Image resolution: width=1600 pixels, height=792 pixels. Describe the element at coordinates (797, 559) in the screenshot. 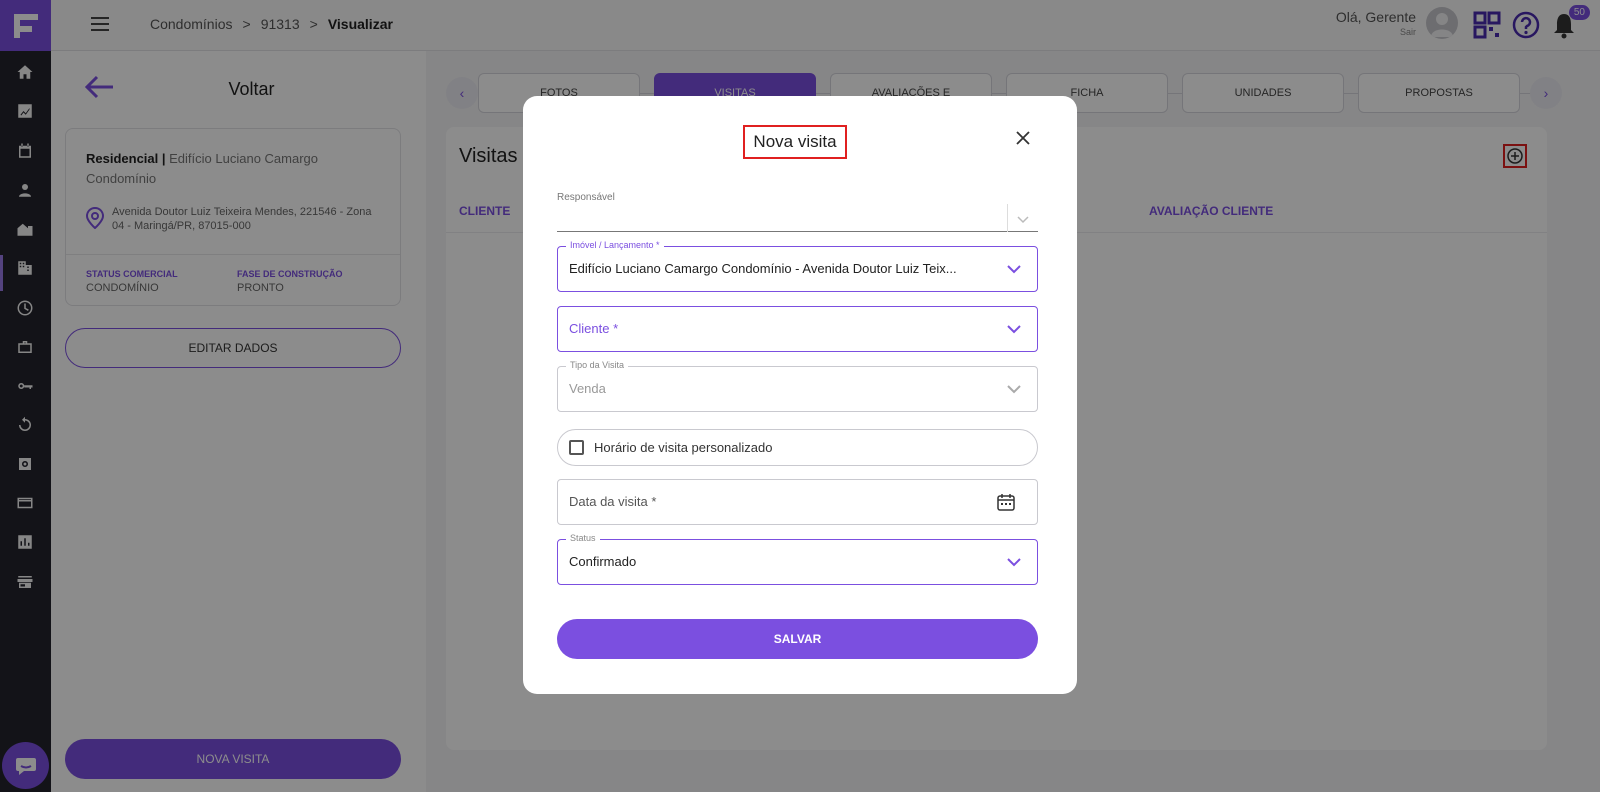

I see `status-select: Status Confirmado` at that location.